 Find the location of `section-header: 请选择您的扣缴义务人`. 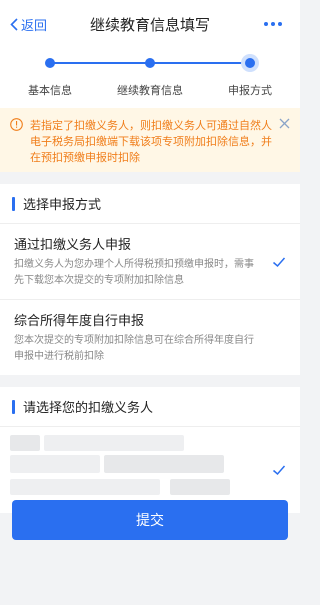

section-header: 请选择您的扣缴义务人 is located at coordinates (150, 407).